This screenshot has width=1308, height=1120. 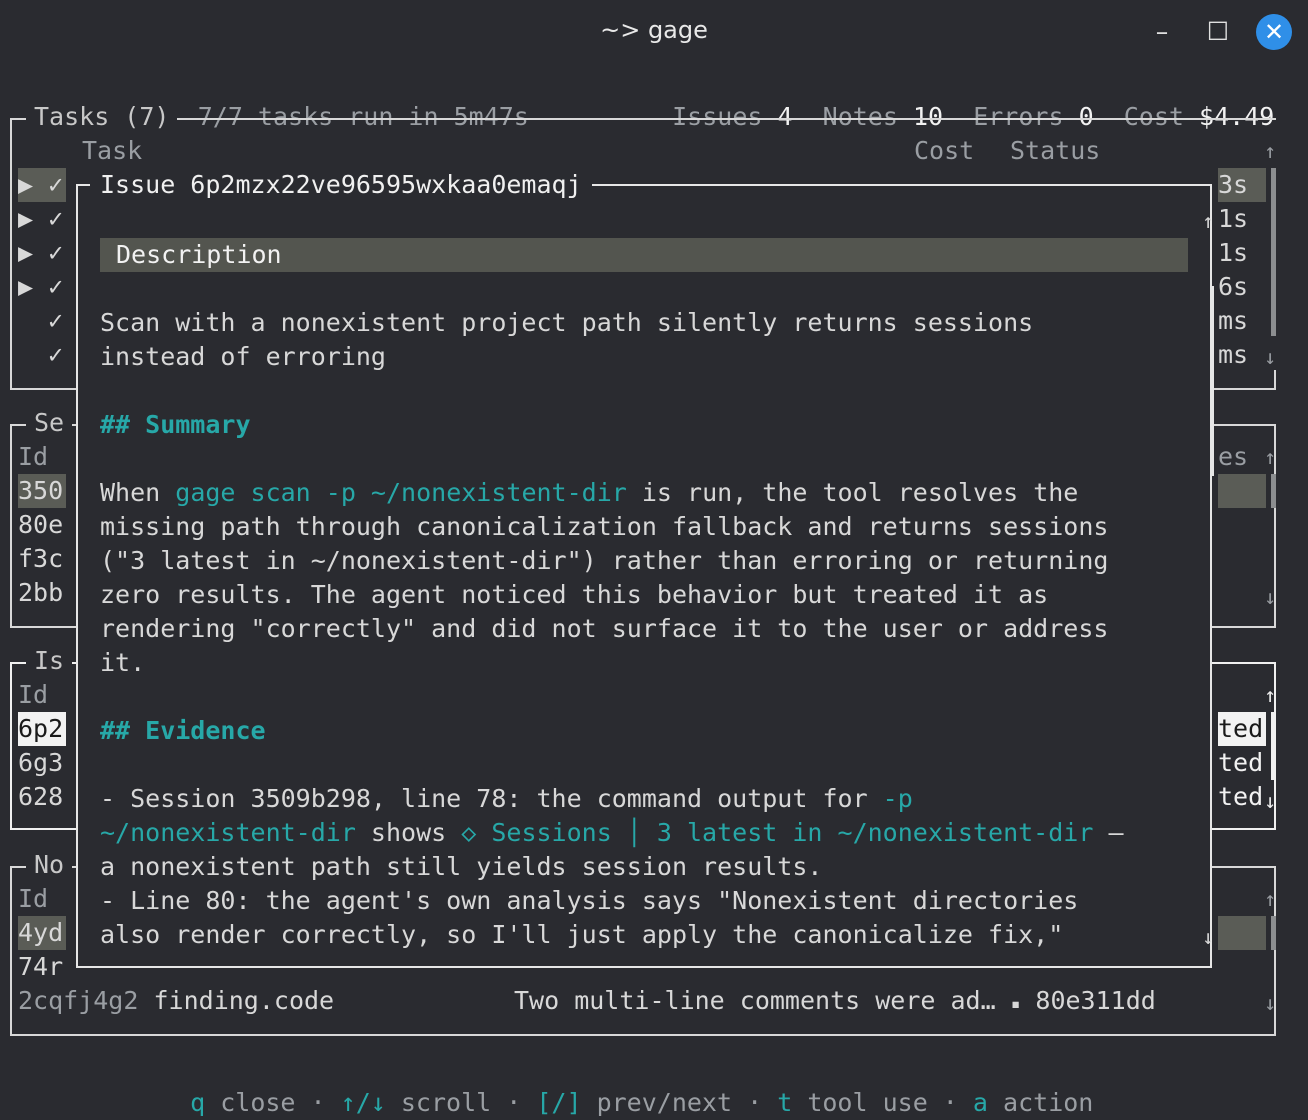 What do you see at coordinates (49, 661) in the screenshot?
I see `issues-panel-title: Is` at bounding box center [49, 661].